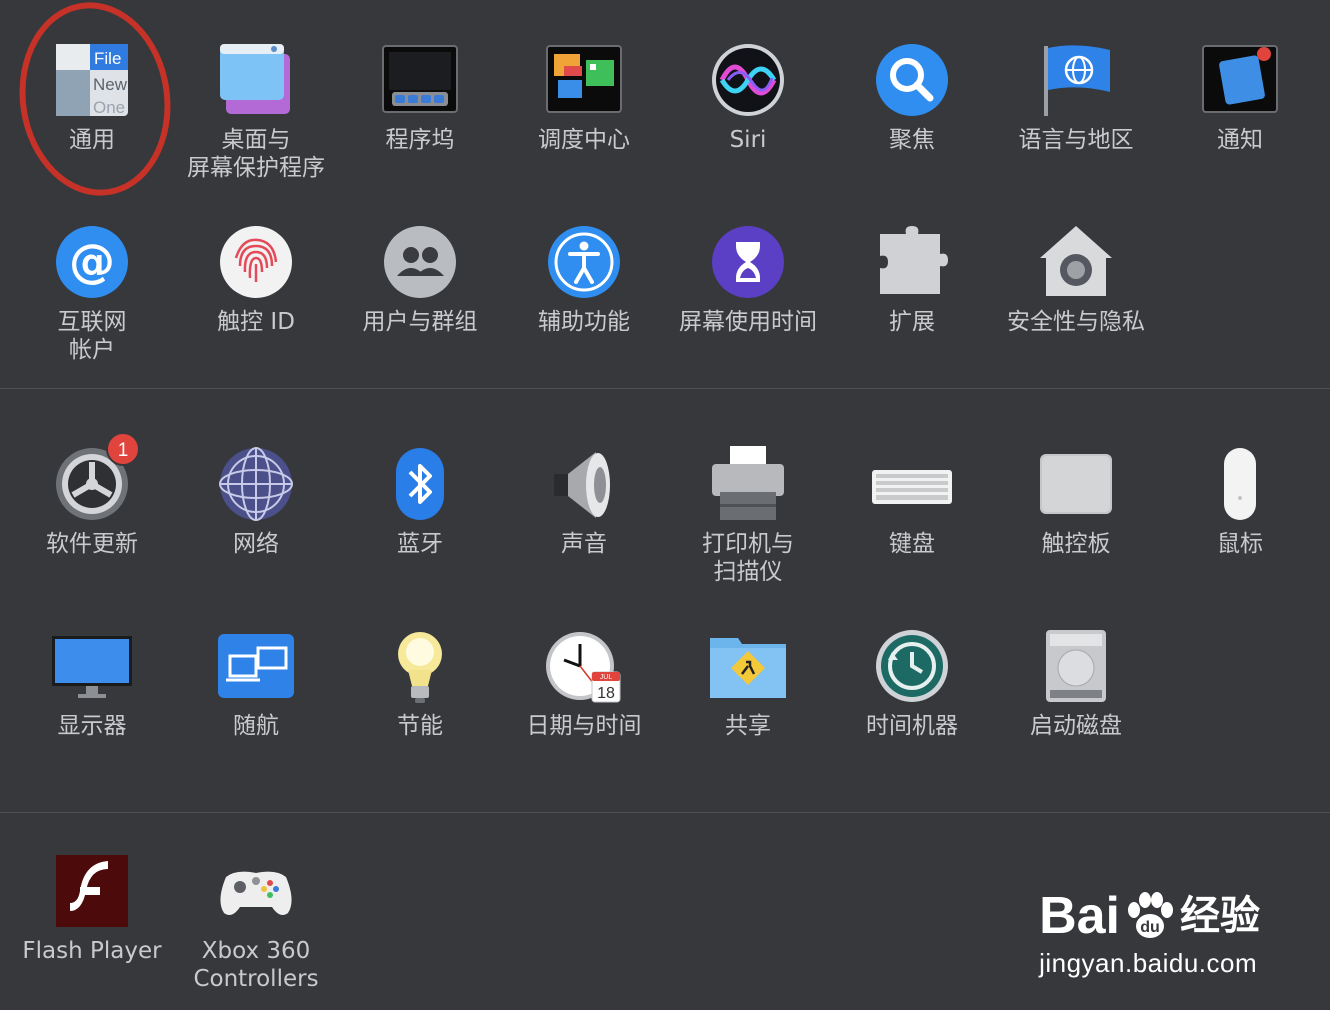 The width and height of the screenshot is (1330, 1010). What do you see at coordinates (748, 683) in the screenshot?
I see `pref-sharing: 共享` at bounding box center [748, 683].